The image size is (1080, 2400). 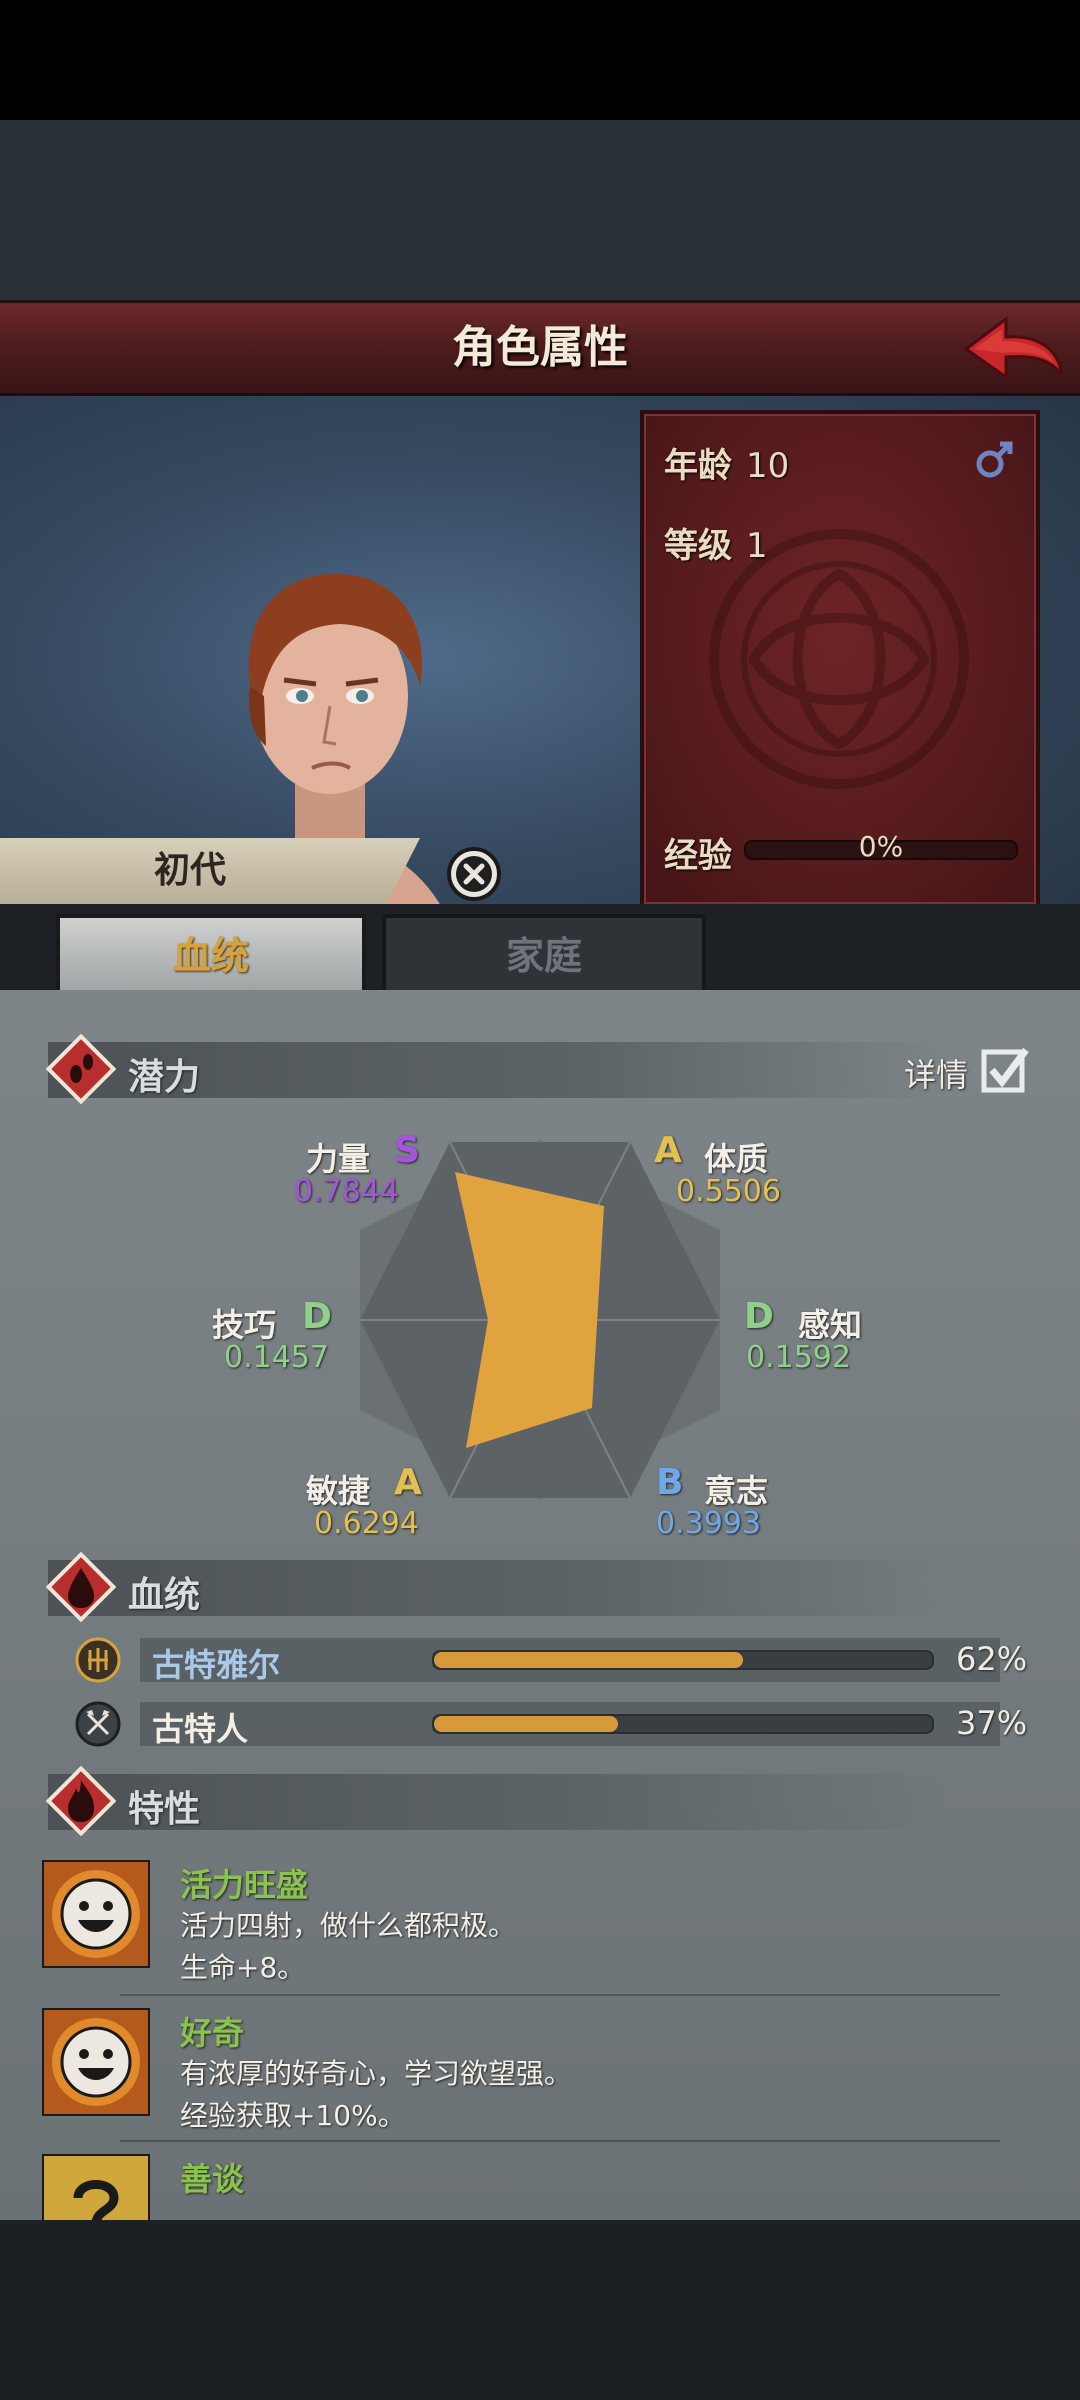 I want to click on gutyar-emblem-icon, so click(x=98, y=1660).